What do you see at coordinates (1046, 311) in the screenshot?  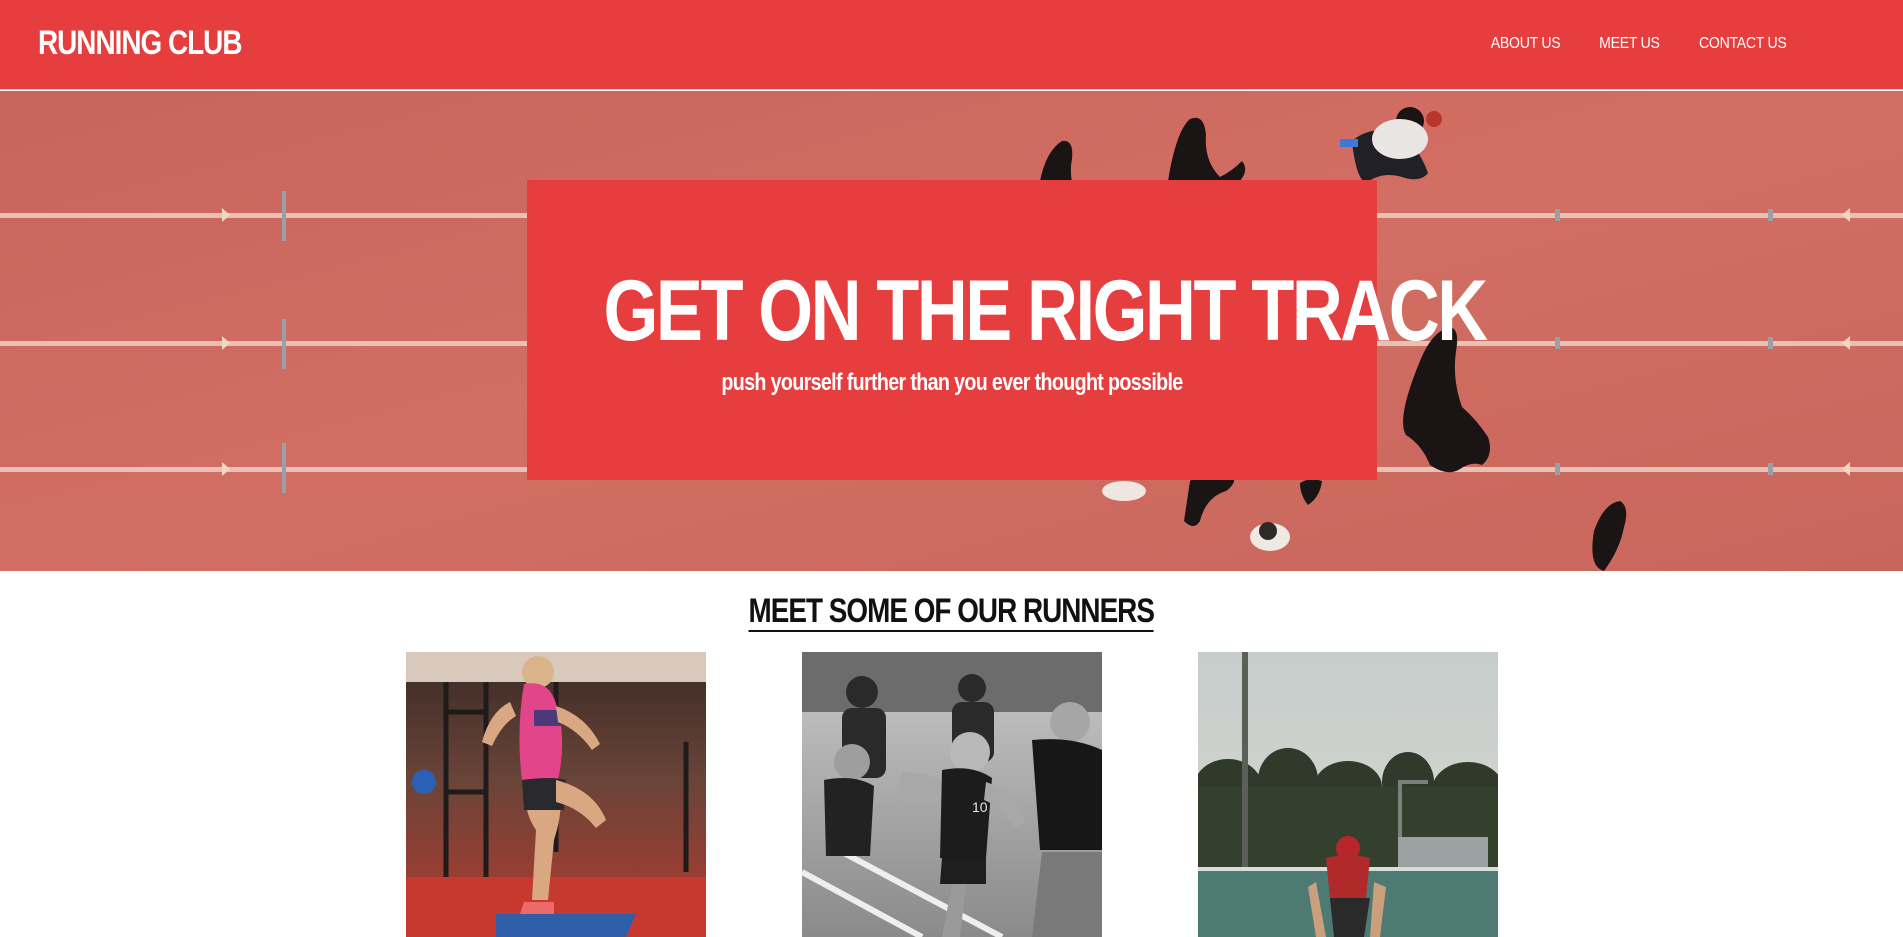 I see `hero-title: GET ON THE RIGHT TRACK` at bounding box center [1046, 311].